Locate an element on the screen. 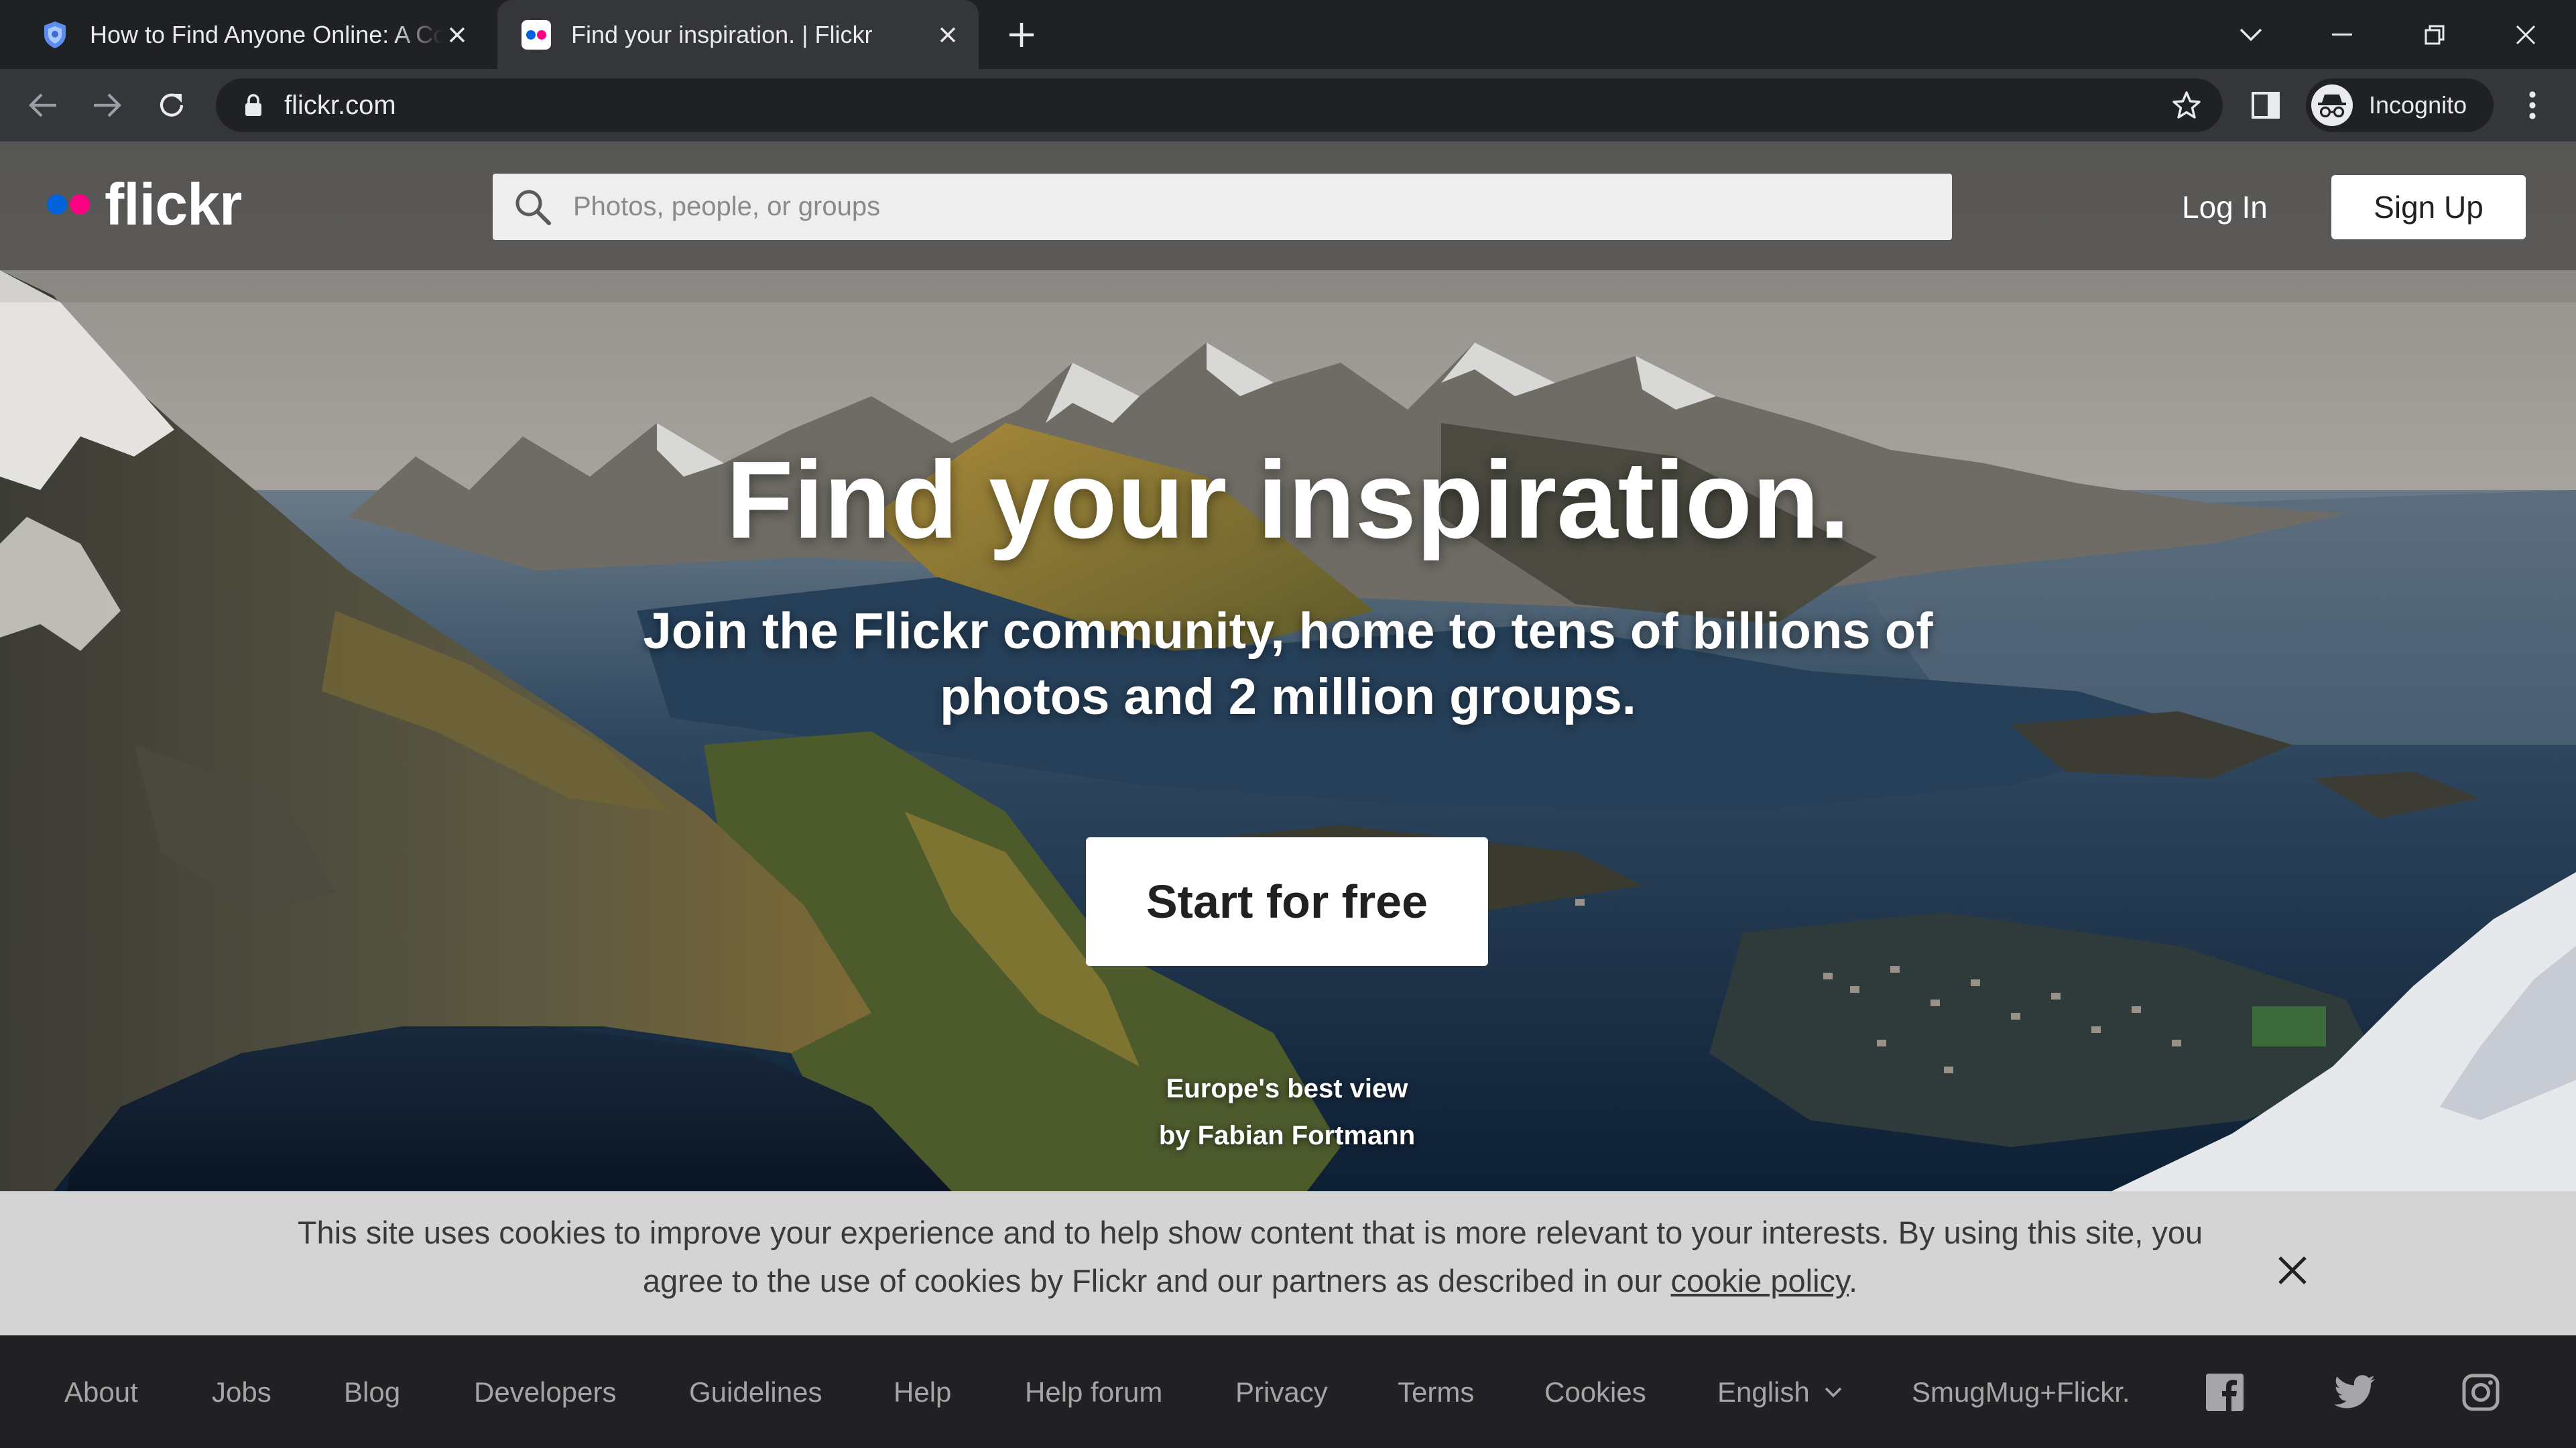  back-arrow-icon is located at coordinates (43, 105).